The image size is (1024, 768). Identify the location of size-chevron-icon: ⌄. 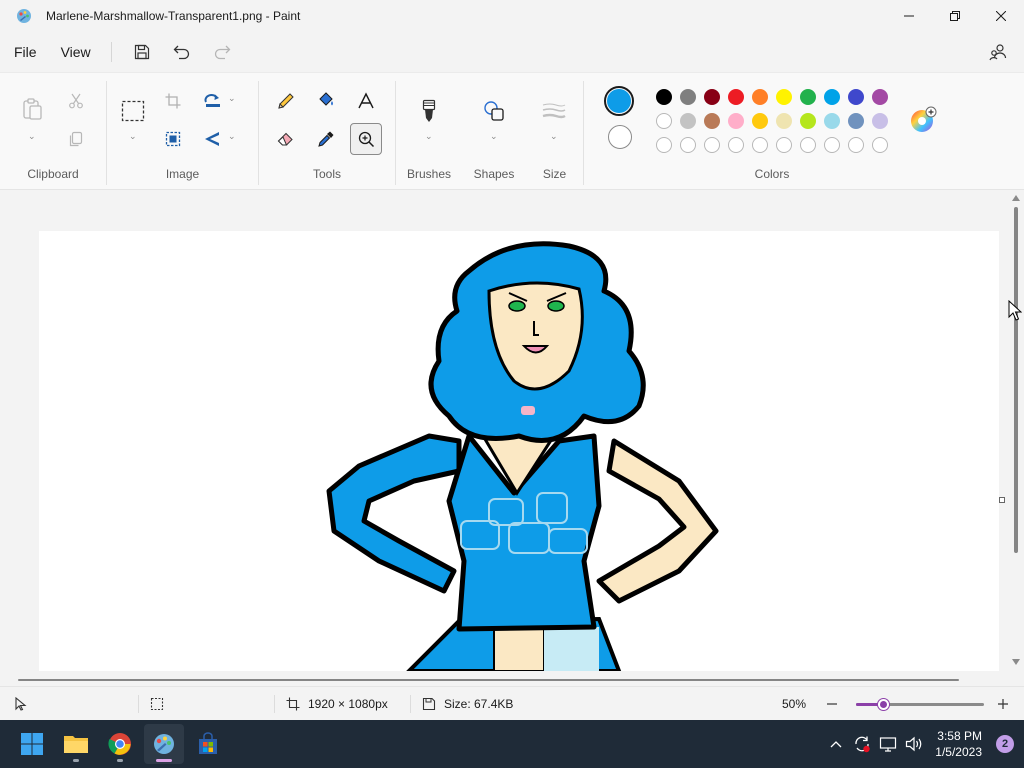
(554, 136).